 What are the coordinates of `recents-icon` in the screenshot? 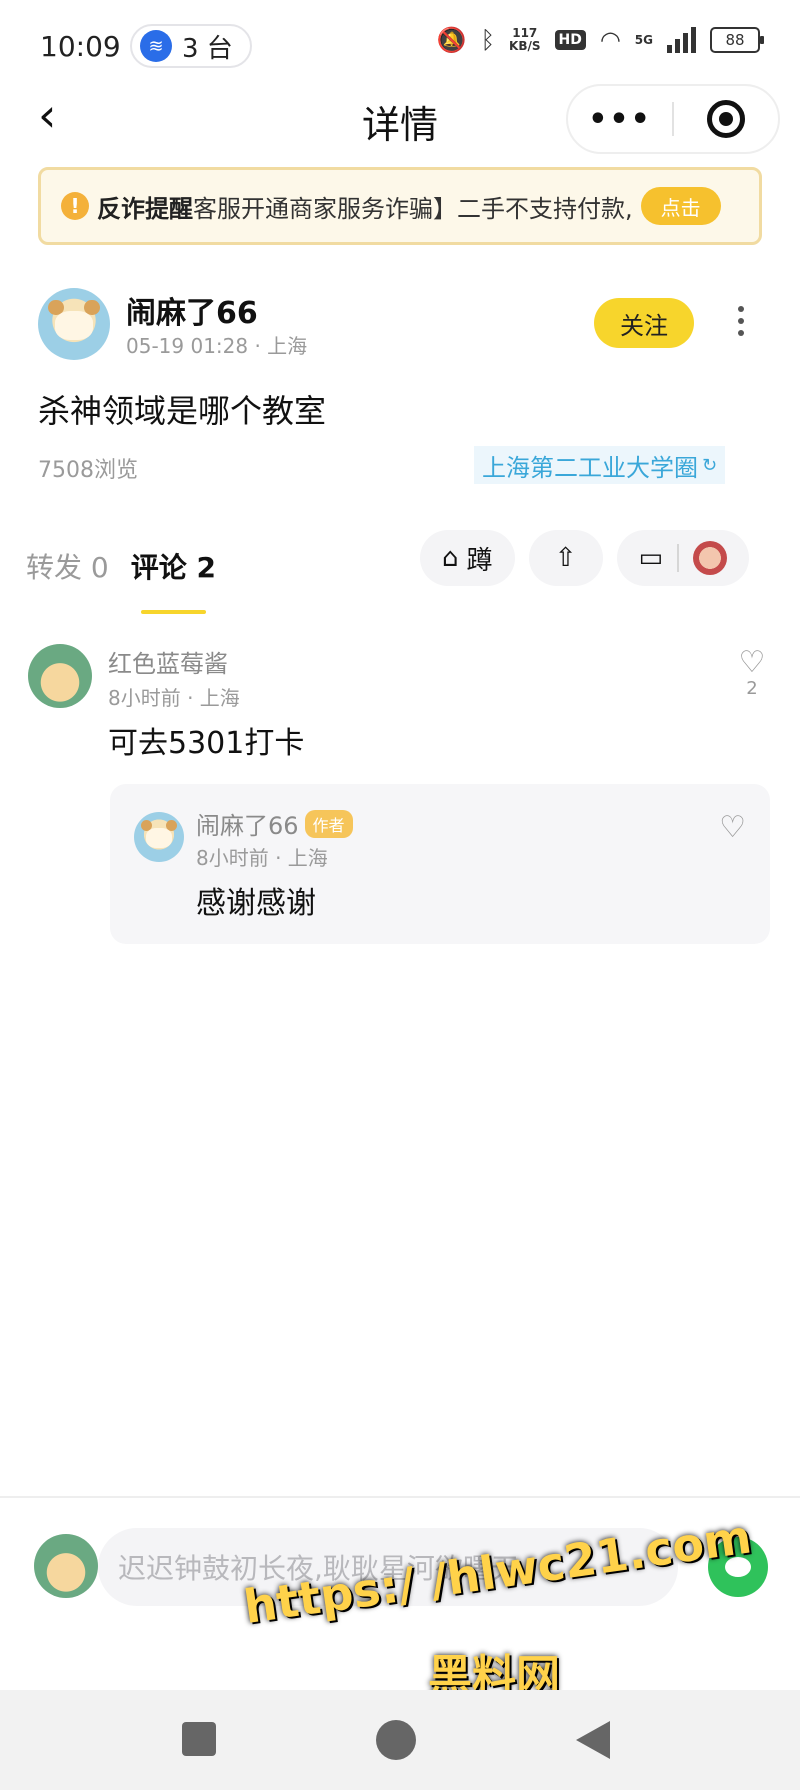 It's located at (199, 1739).